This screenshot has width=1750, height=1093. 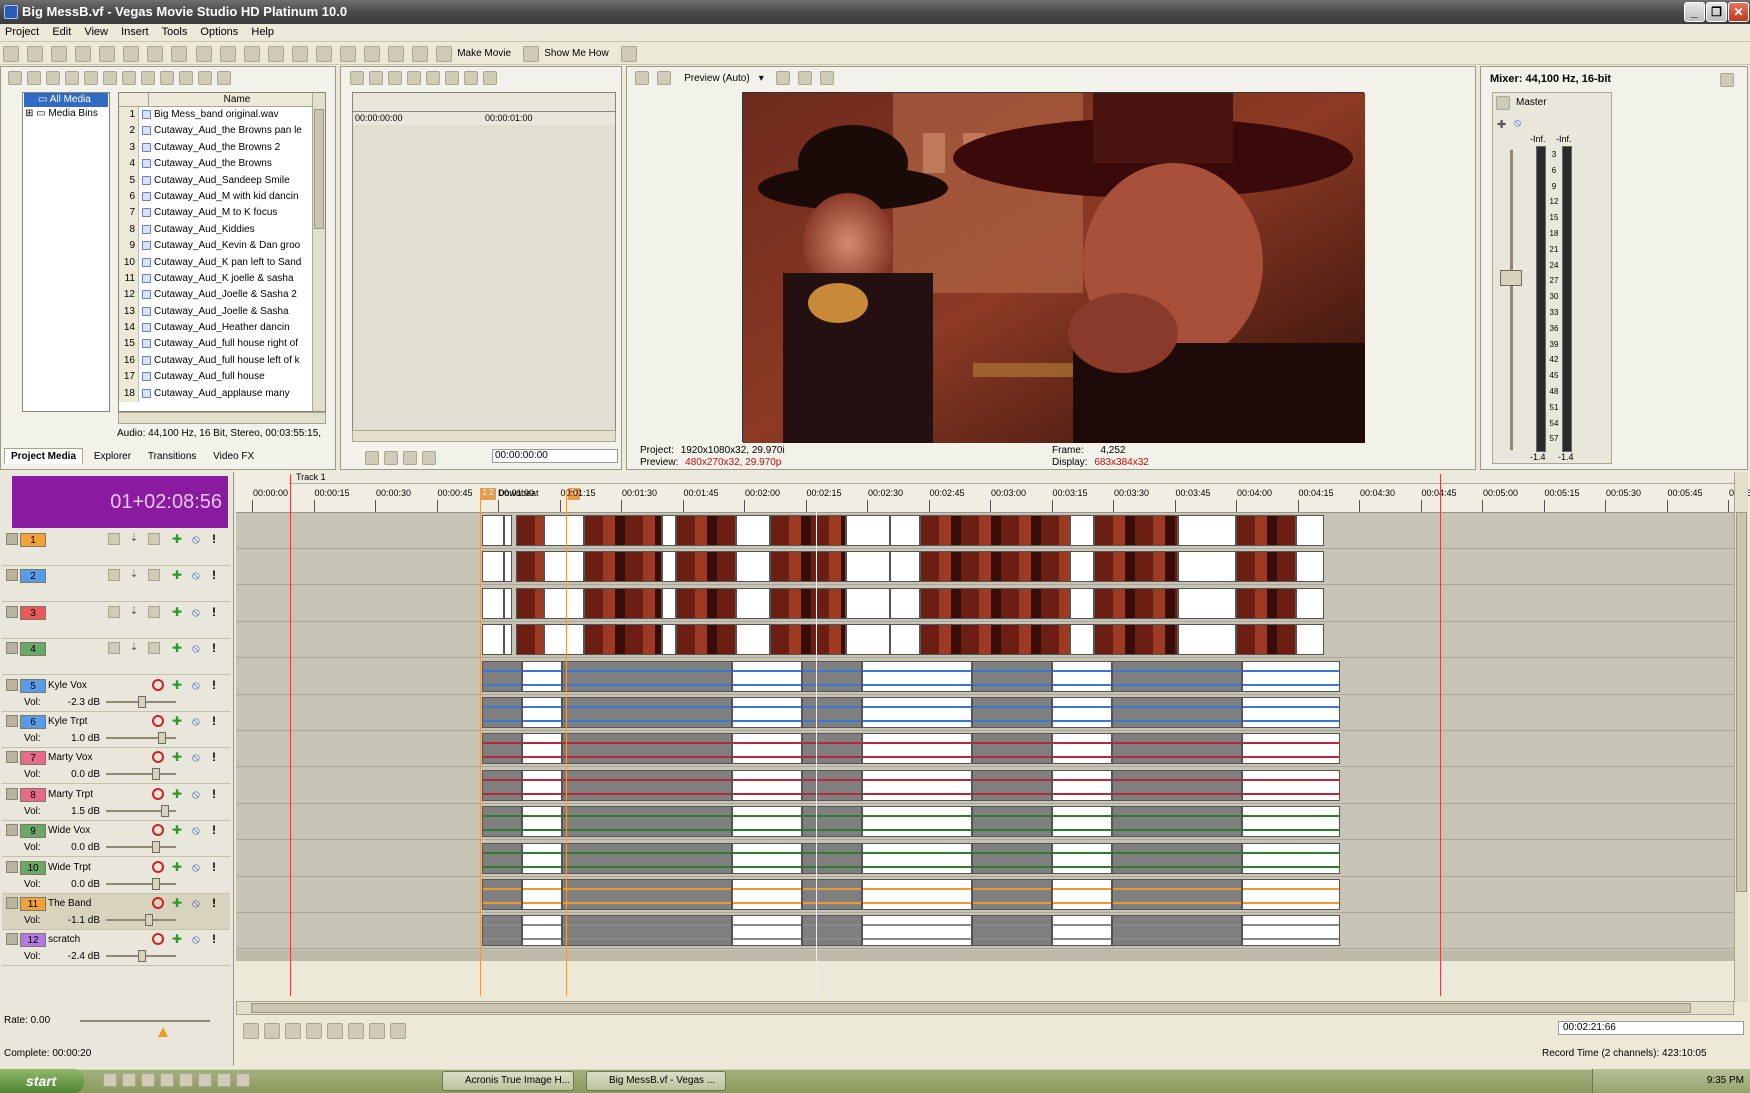 I want to click on media-list-hscrollbar, so click(x=222, y=418).